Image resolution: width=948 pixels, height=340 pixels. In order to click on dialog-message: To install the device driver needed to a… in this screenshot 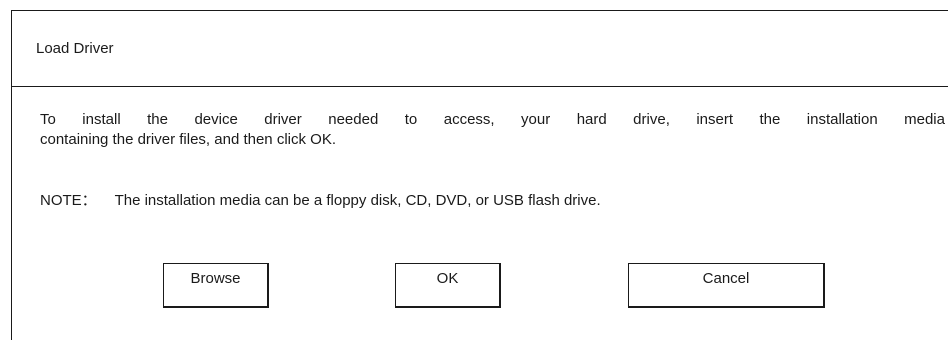, I will do `click(492, 130)`.